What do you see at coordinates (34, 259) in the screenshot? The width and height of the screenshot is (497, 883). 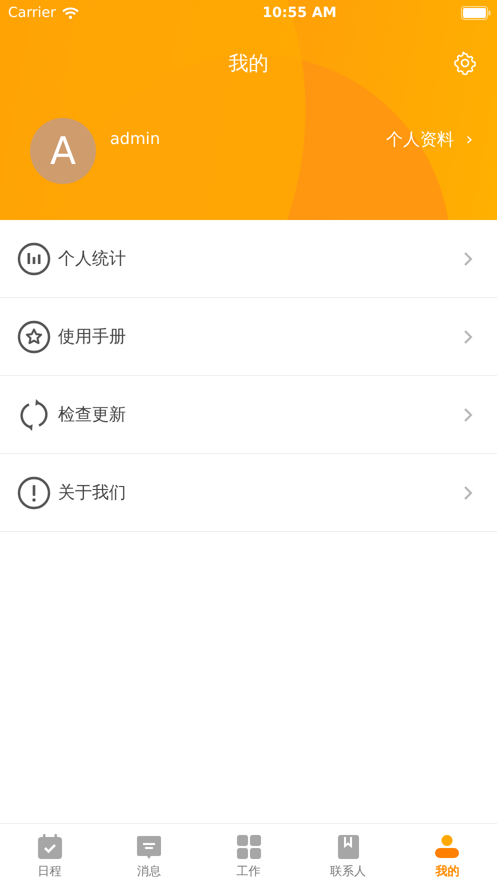 I see `bar-chart-icon` at bounding box center [34, 259].